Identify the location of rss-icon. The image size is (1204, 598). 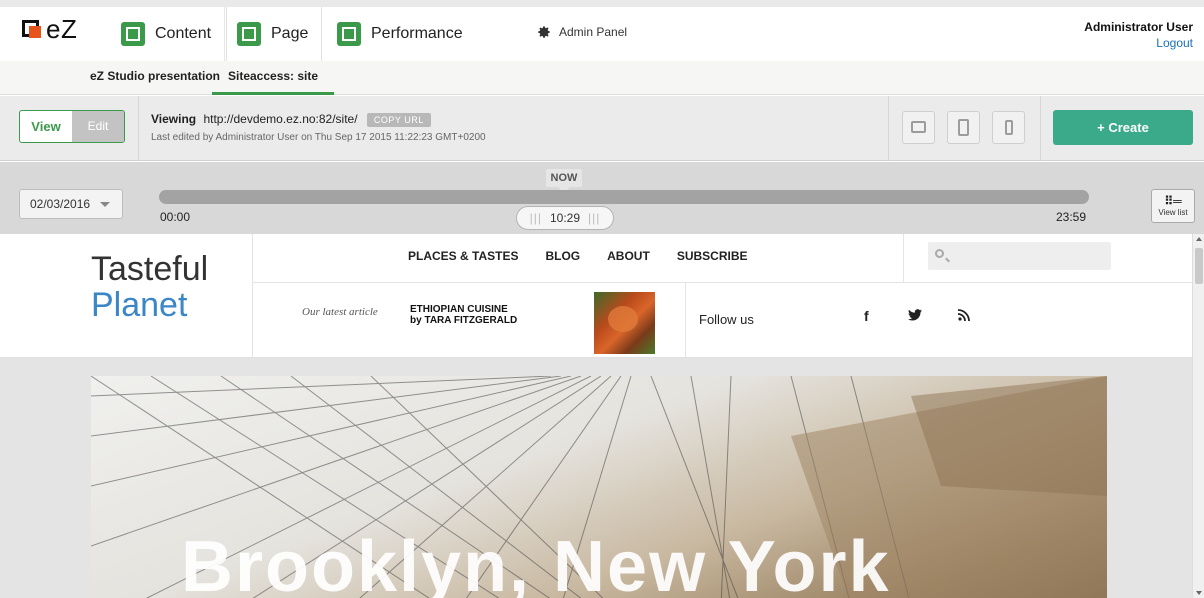
(963, 316).